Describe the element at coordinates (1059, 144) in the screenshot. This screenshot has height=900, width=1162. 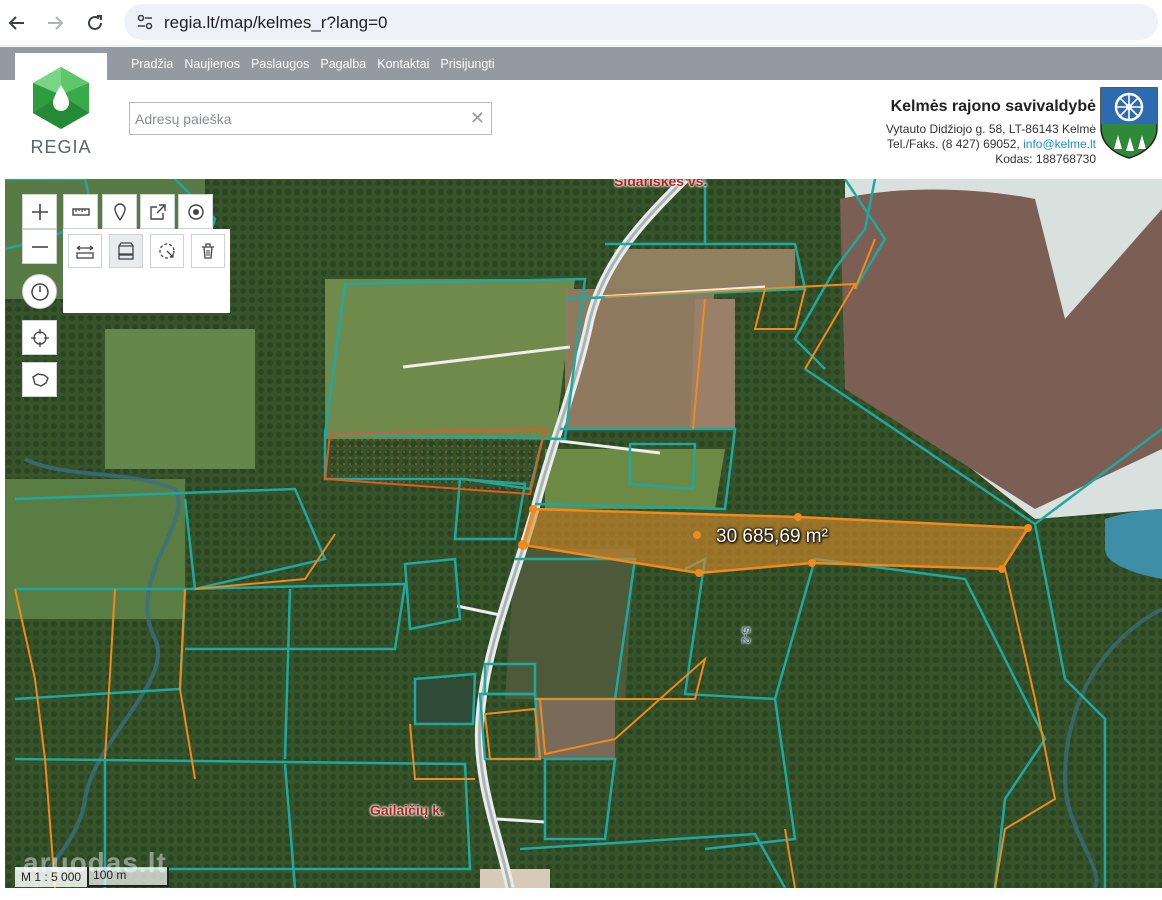
I see `email-link: info@kelme.lt` at that location.